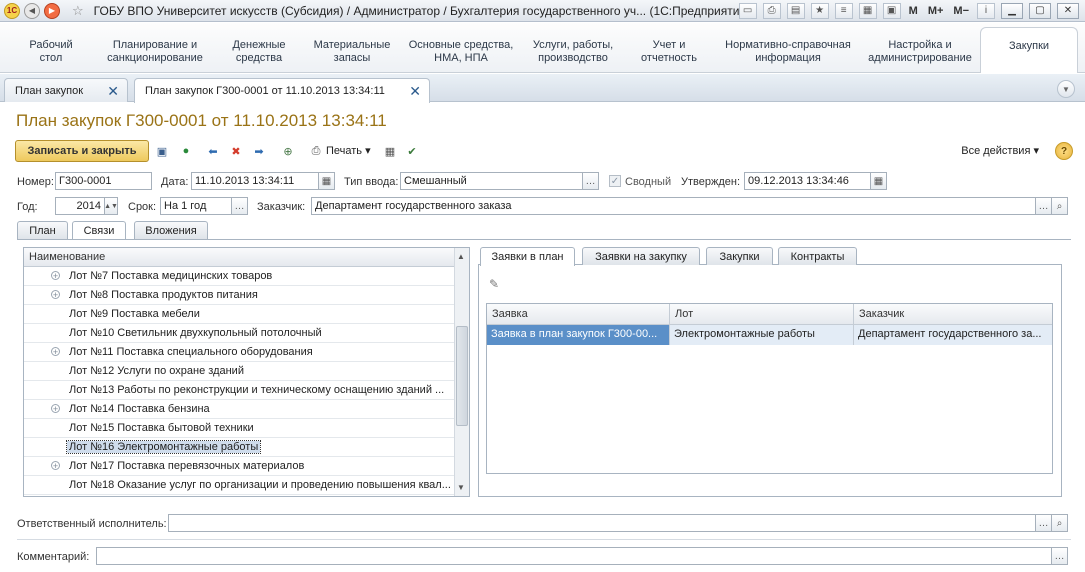 Image resolution: width=1085 pixels, height=572 pixels. Describe the element at coordinates (673, 206) in the screenshot. I see `customer-field: Департамент государственного заказа` at that location.